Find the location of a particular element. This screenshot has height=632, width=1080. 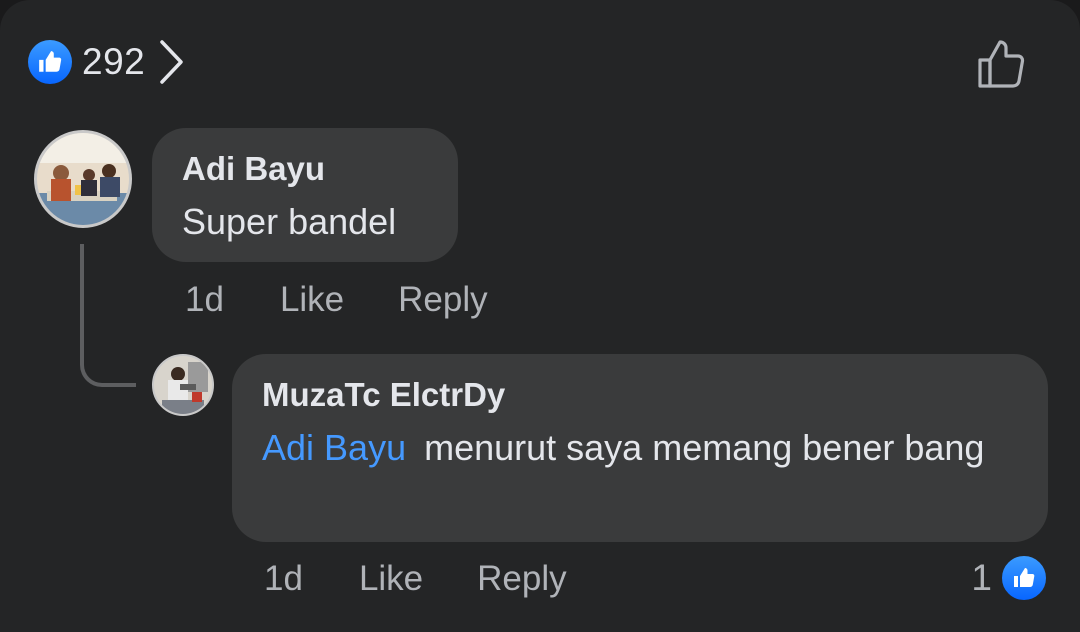

reply-author: MuzaTc ElctrDy is located at coordinates (640, 395).